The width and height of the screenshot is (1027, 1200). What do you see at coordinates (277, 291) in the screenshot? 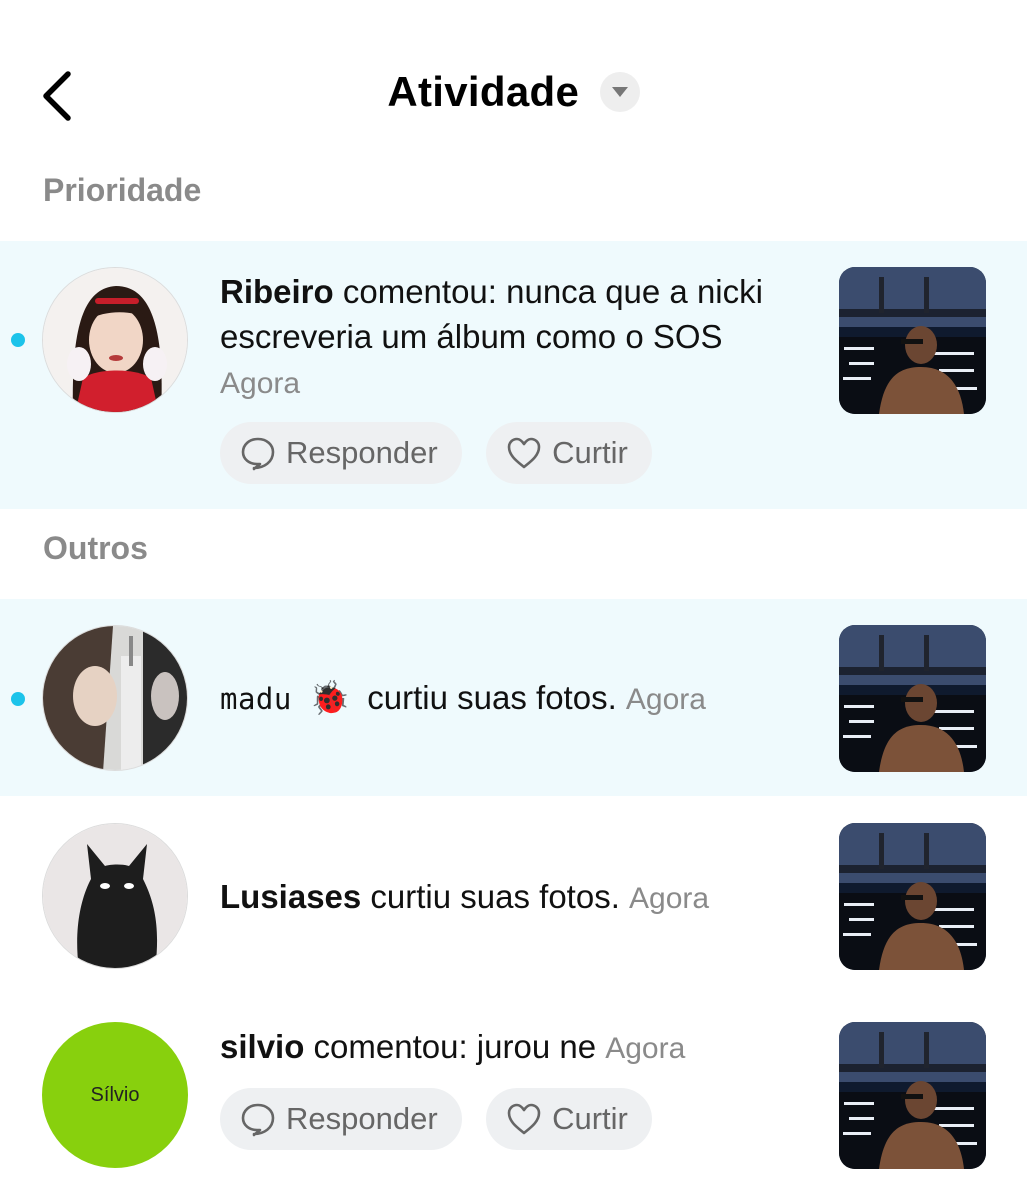
I see `username: Ribeiro` at bounding box center [277, 291].